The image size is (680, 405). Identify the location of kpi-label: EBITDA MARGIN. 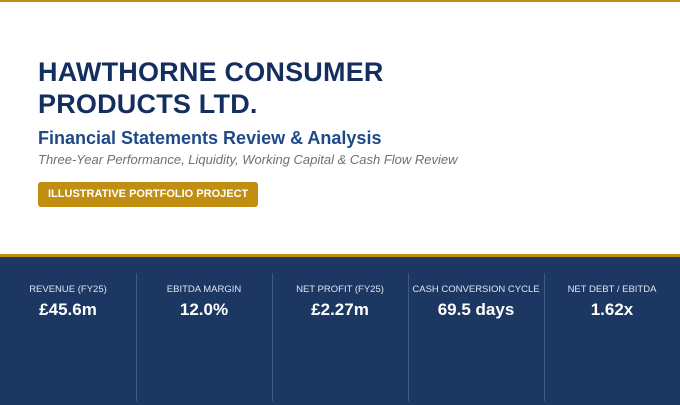
(204, 289).